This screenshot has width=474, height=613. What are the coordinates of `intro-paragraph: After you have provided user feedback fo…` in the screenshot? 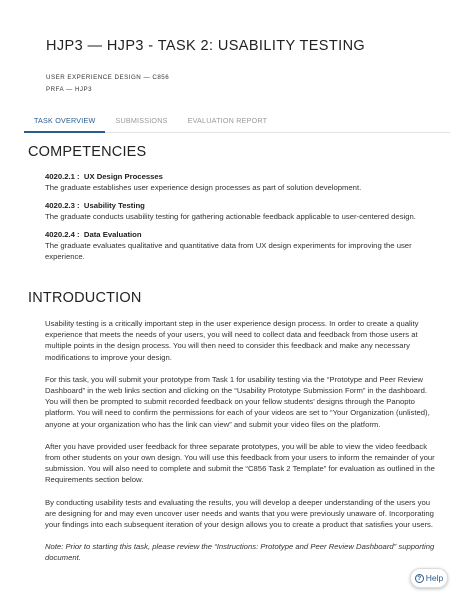 It's located at (240, 463).